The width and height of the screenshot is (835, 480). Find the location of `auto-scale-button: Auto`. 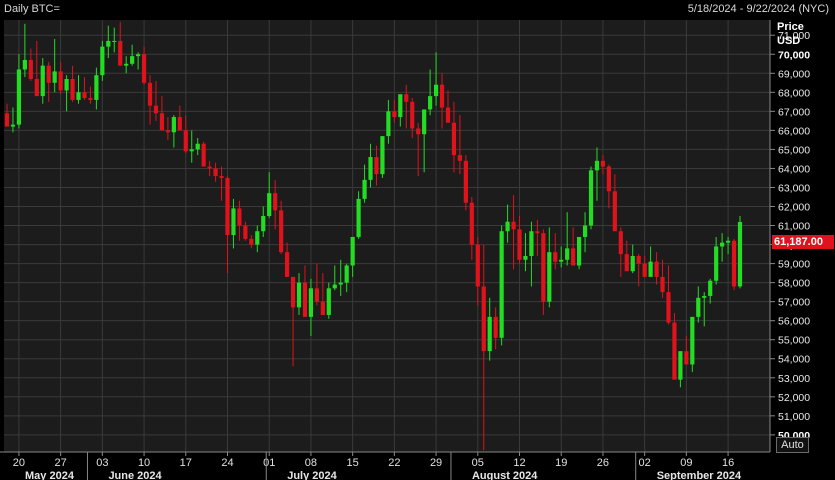

auto-scale-button: Auto is located at coordinates (792, 445).